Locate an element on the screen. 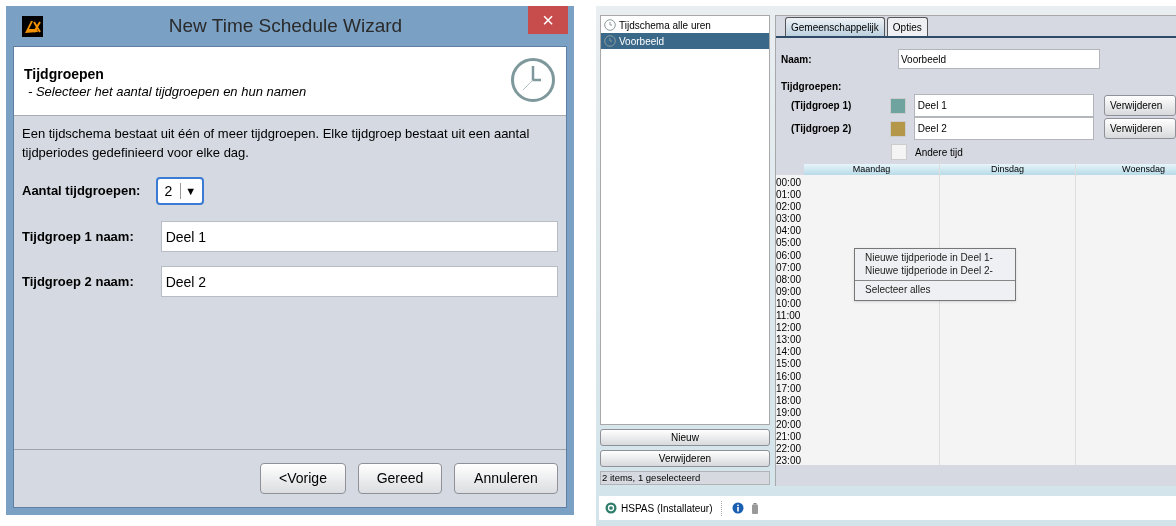  hour-label: 16:00 is located at coordinates (789, 376).